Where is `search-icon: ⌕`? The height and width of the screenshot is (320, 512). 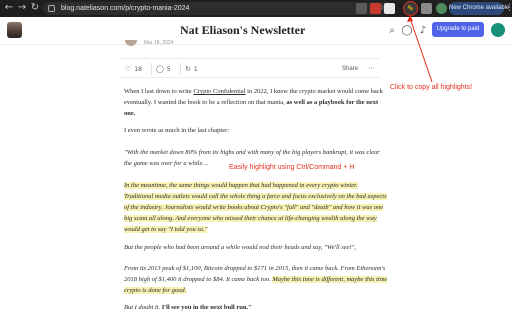
search-icon: ⌕ is located at coordinates (392, 31).